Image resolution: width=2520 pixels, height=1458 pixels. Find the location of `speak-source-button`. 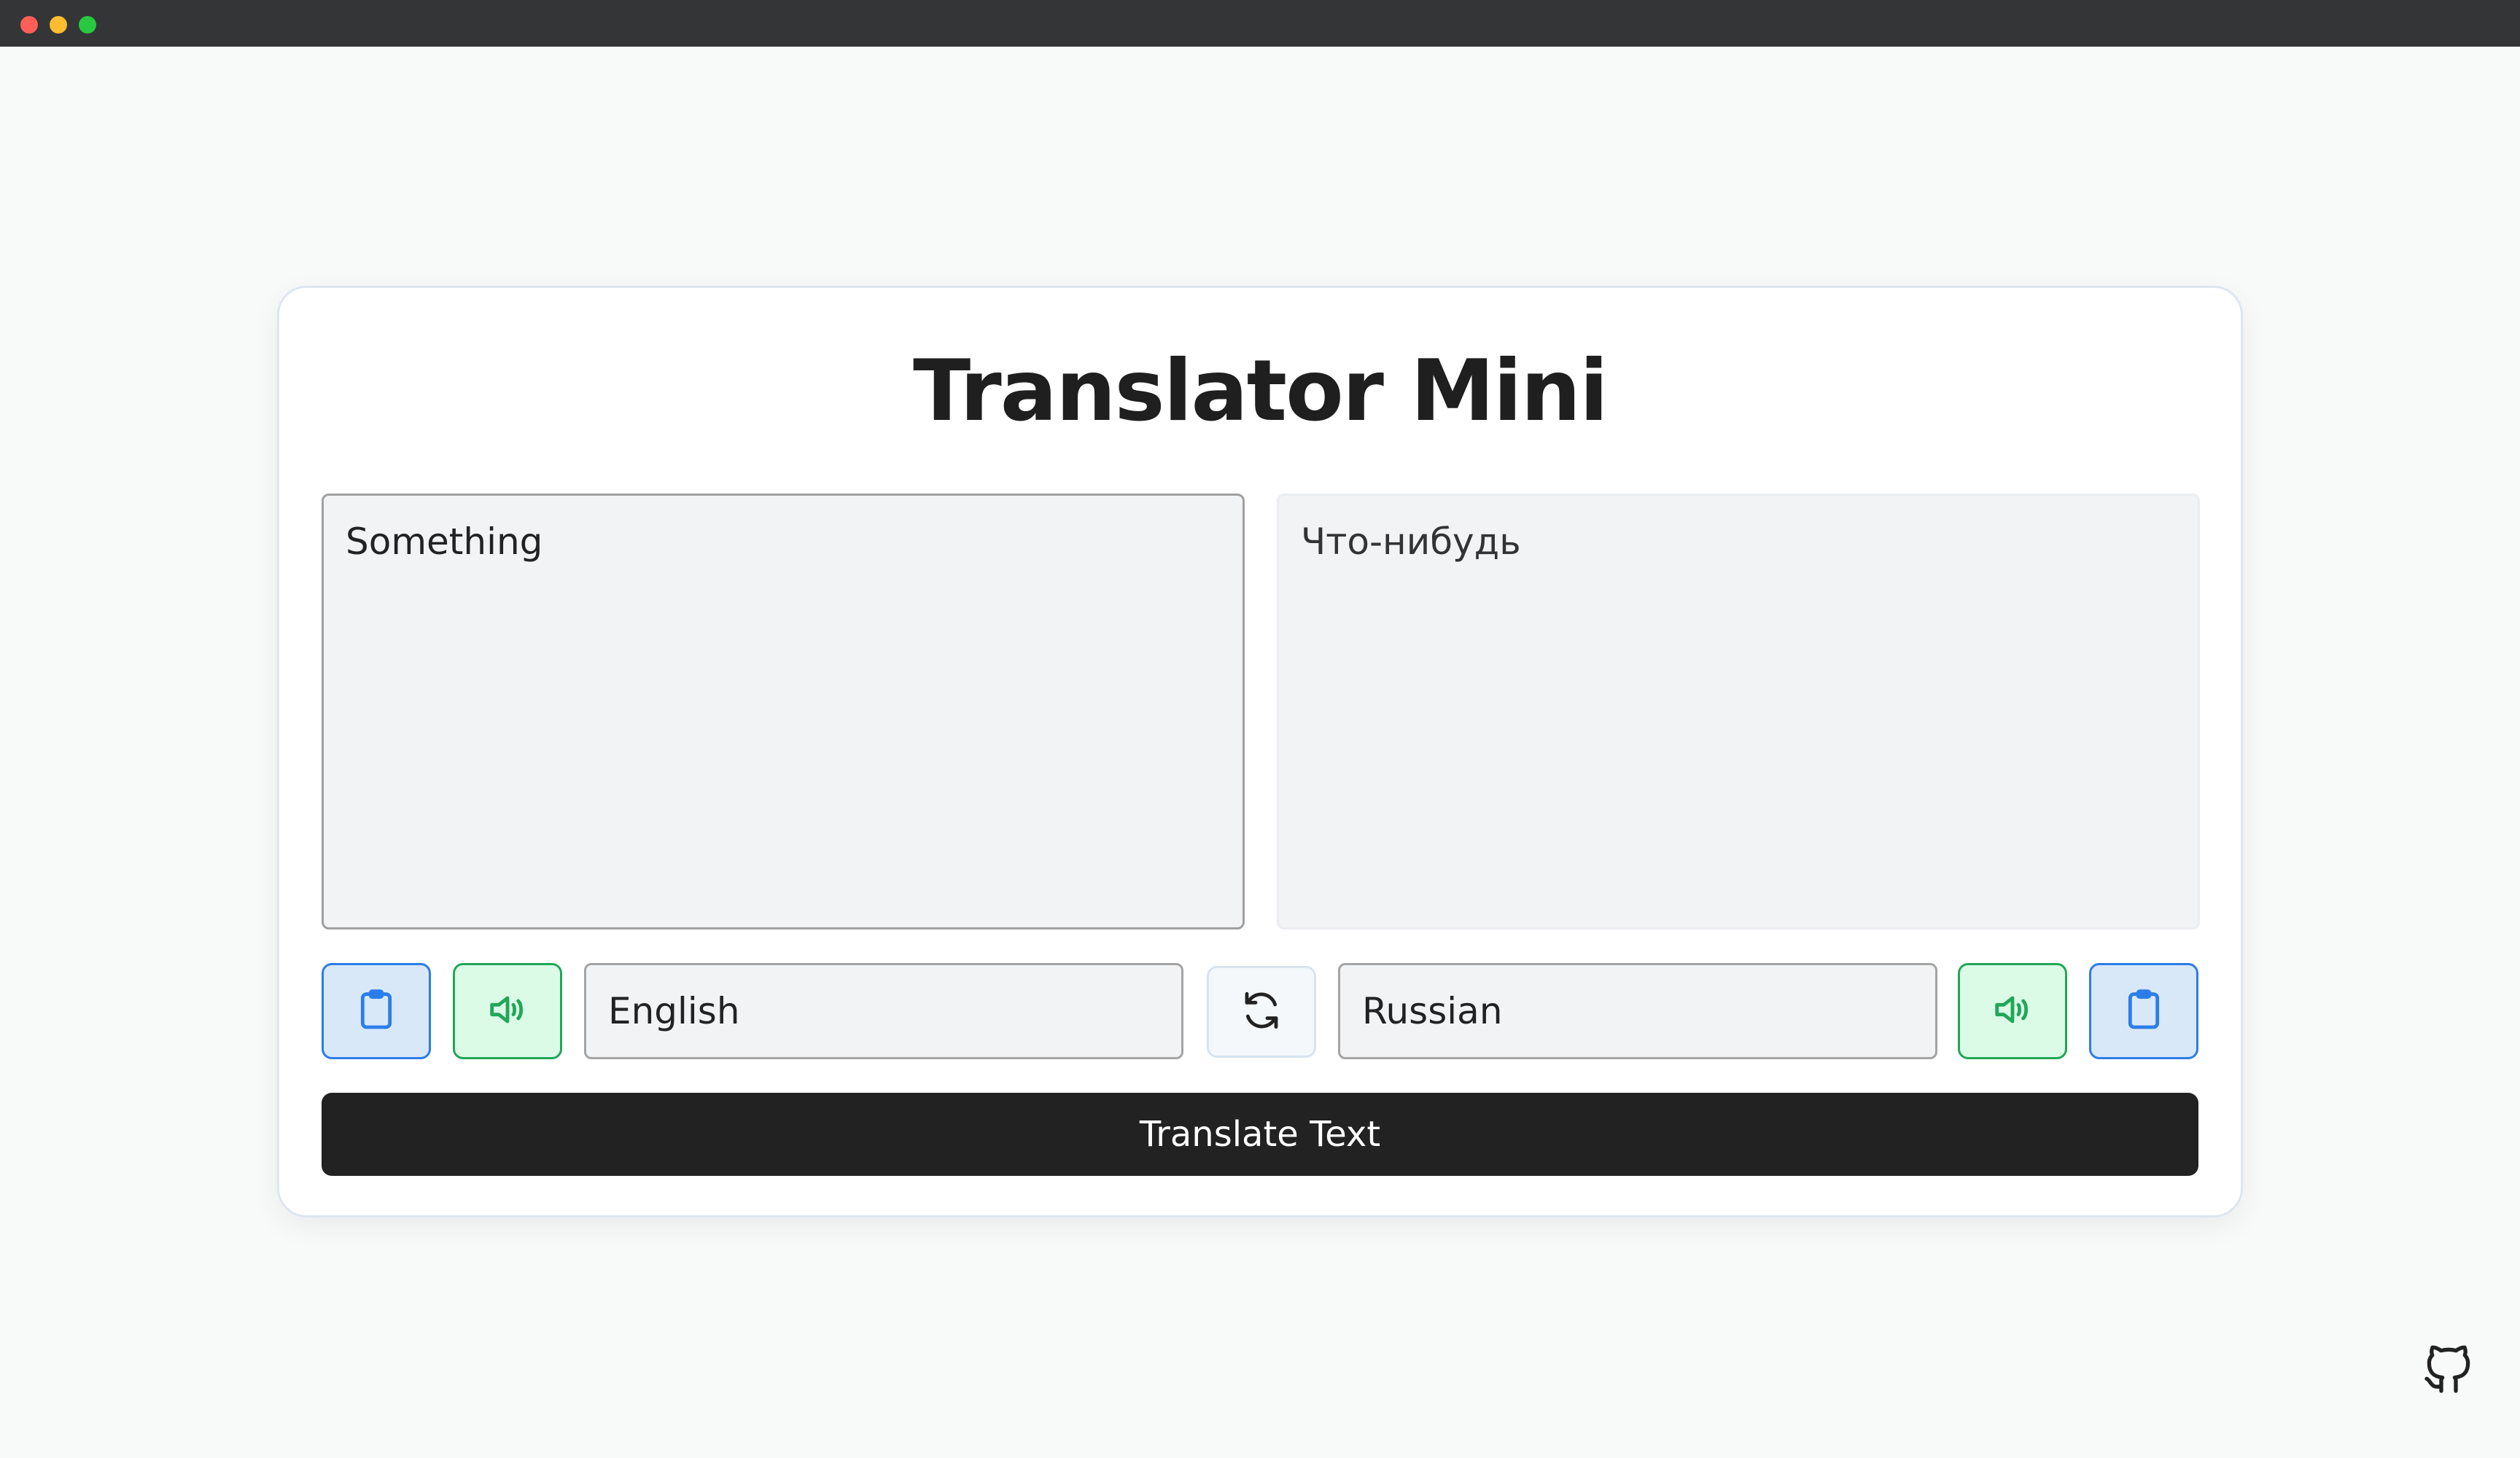

speak-source-button is located at coordinates (507, 1011).